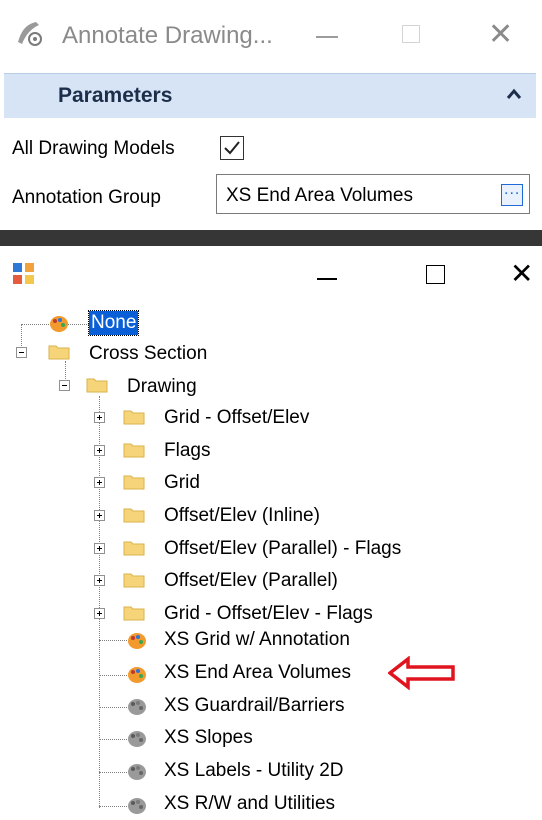 The image size is (542, 820). I want to click on tree-node-folder: Offset/Elev (Parallel), so click(251, 581).